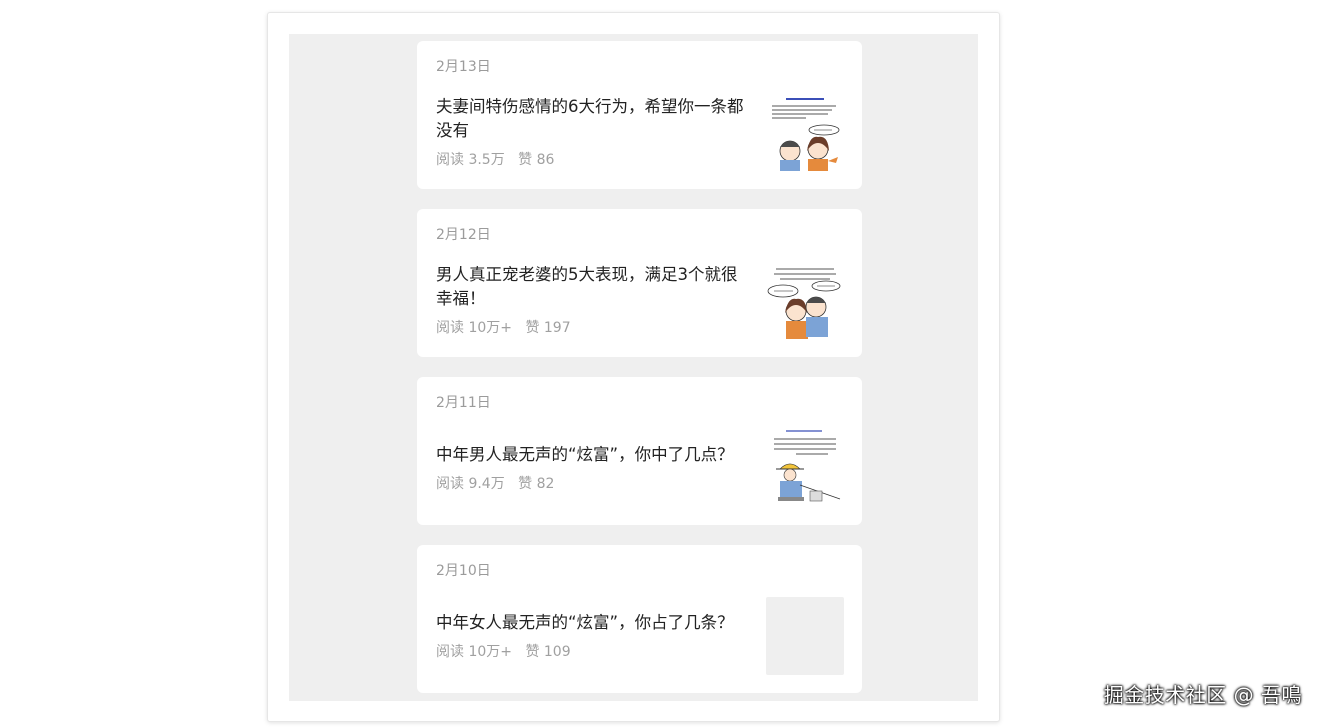 The height and width of the screenshot is (728, 1324). Describe the element at coordinates (548, 328) in the screenshot. I see `like-count: 赞 197` at that location.